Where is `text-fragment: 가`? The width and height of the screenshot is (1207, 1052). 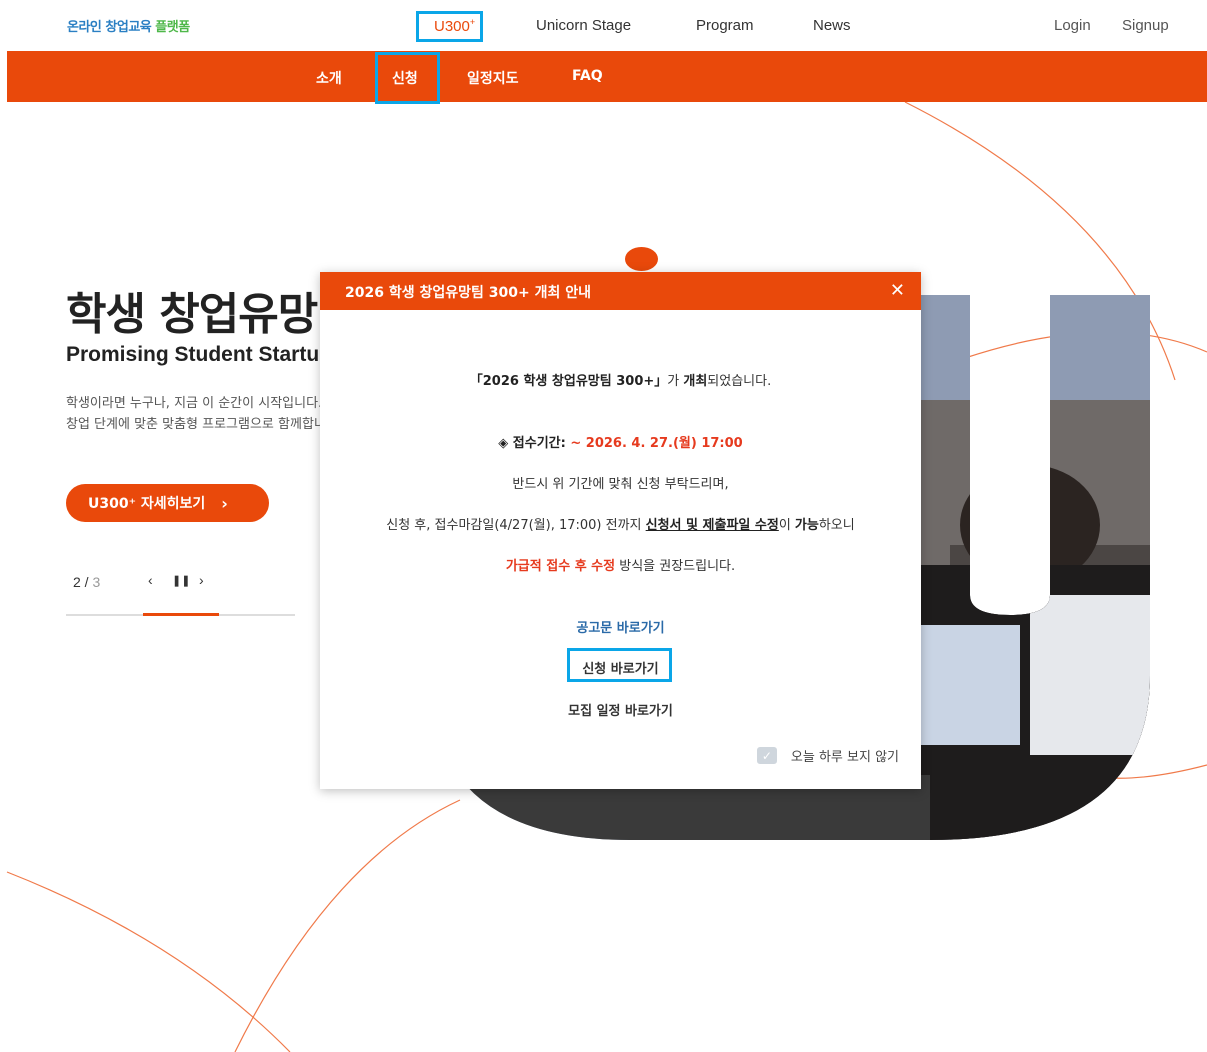
text-fragment: 가 is located at coordinates (675, 381).